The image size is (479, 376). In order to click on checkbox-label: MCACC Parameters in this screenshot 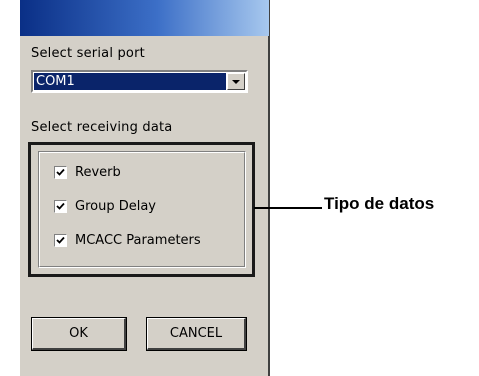, I will do `click(138, 240)`.